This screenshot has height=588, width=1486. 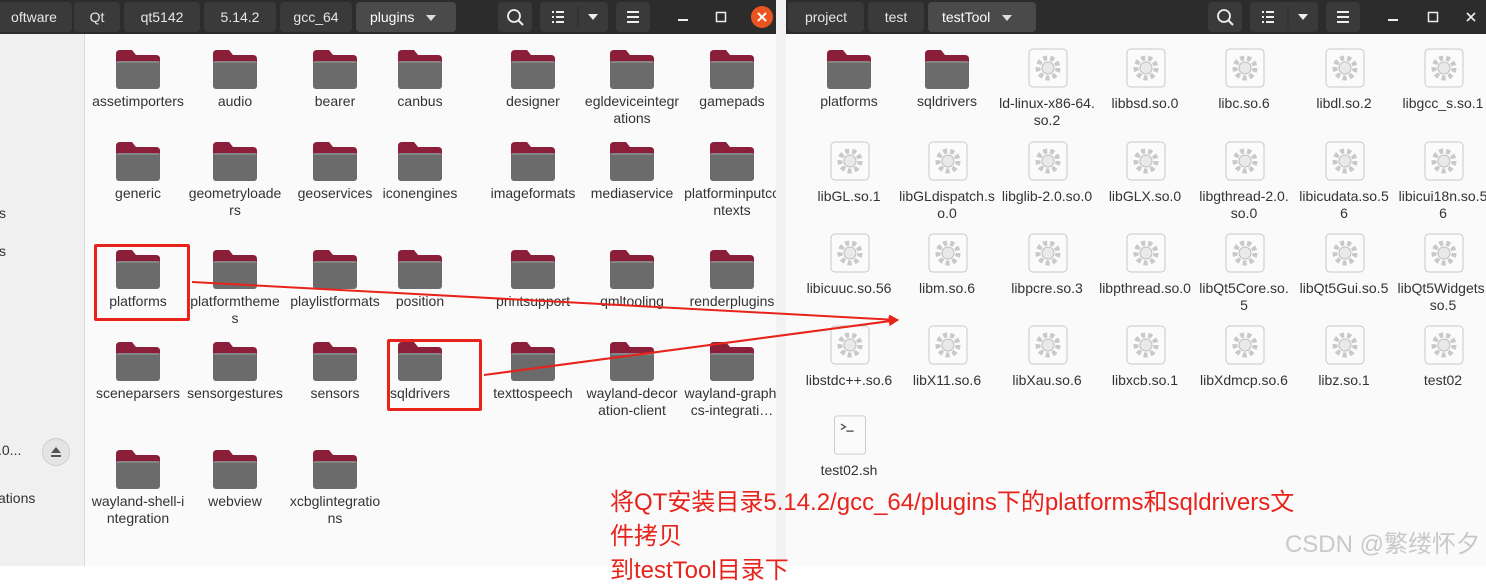 I want to click on arrow-sqldrivers, so click(x=691, y=346).